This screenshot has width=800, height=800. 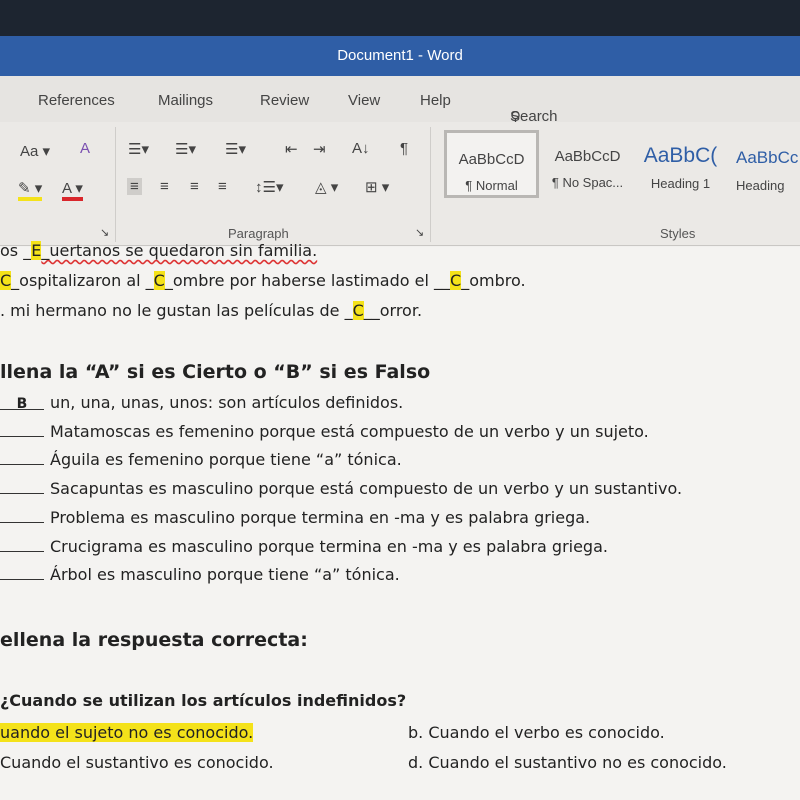 I want to click on bullets-icon: ☰▾, so click(x=138, y=149).